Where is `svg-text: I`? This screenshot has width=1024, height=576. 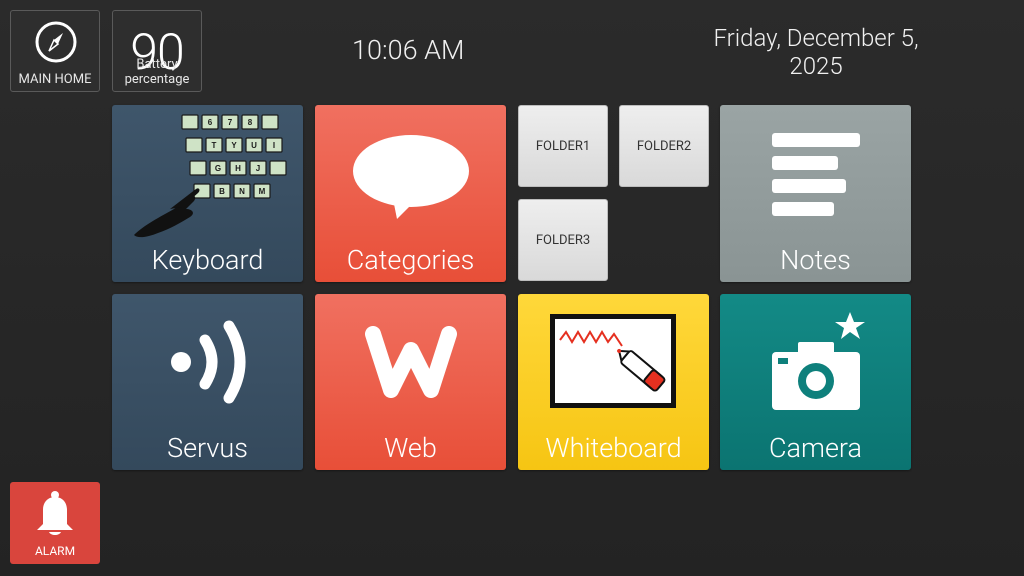
svg-text: I is located at coordinates (274, 145).